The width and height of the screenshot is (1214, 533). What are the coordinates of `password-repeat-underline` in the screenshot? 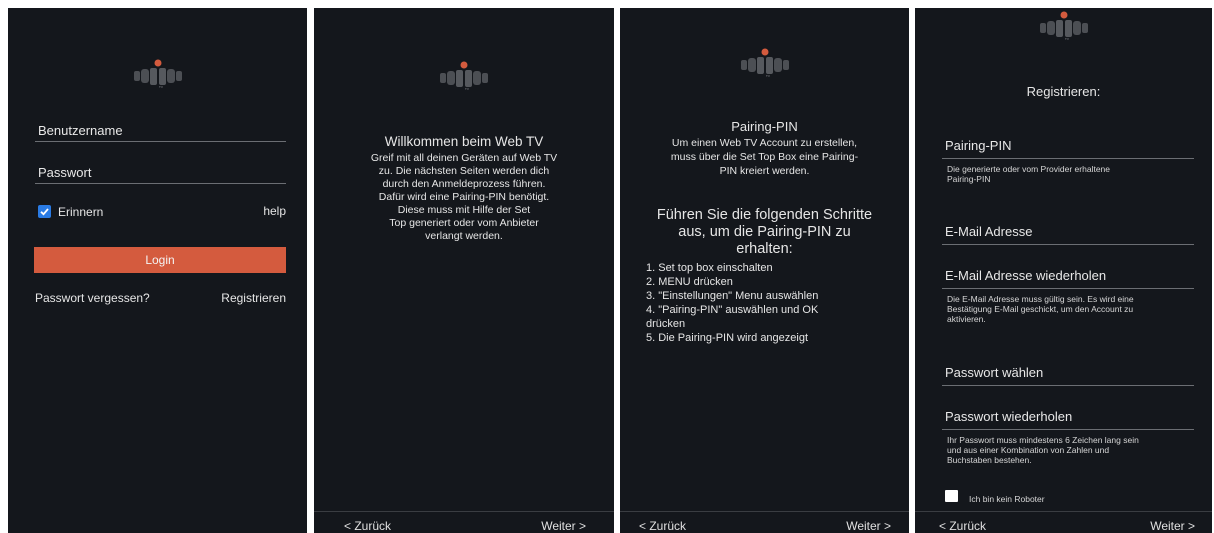 It's located at (1068, 429).